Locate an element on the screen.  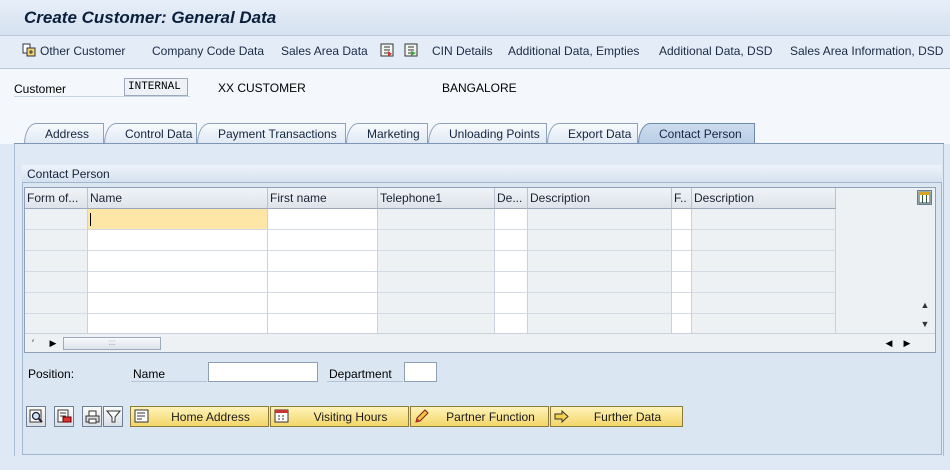
filter-button is located at coordinates (113, 416).